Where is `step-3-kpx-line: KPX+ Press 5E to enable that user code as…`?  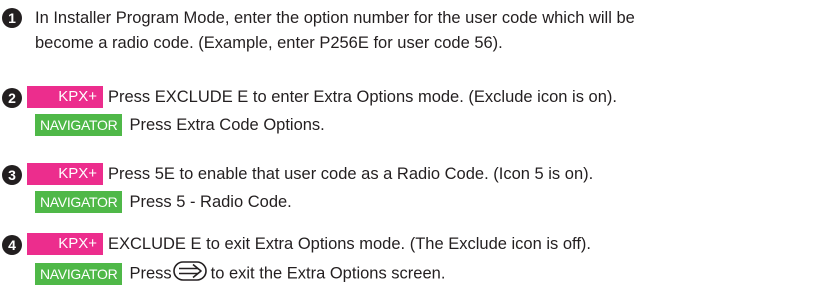 step-3-kpx-line: KPX+ Press 5E to enable that user code as… is located at coordinates (310, 174).